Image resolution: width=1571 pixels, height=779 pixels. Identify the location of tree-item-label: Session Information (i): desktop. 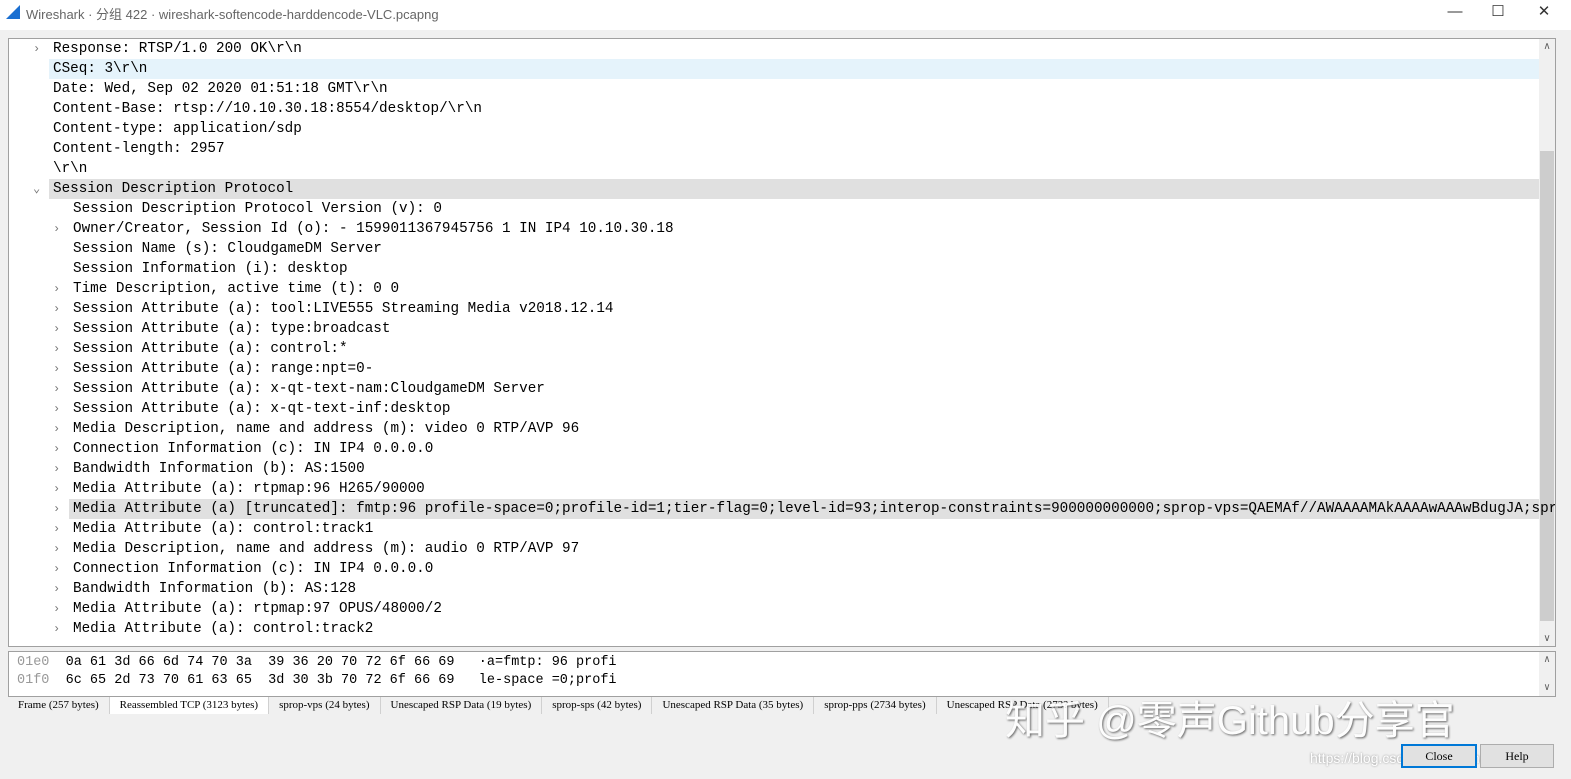
(210, 269).